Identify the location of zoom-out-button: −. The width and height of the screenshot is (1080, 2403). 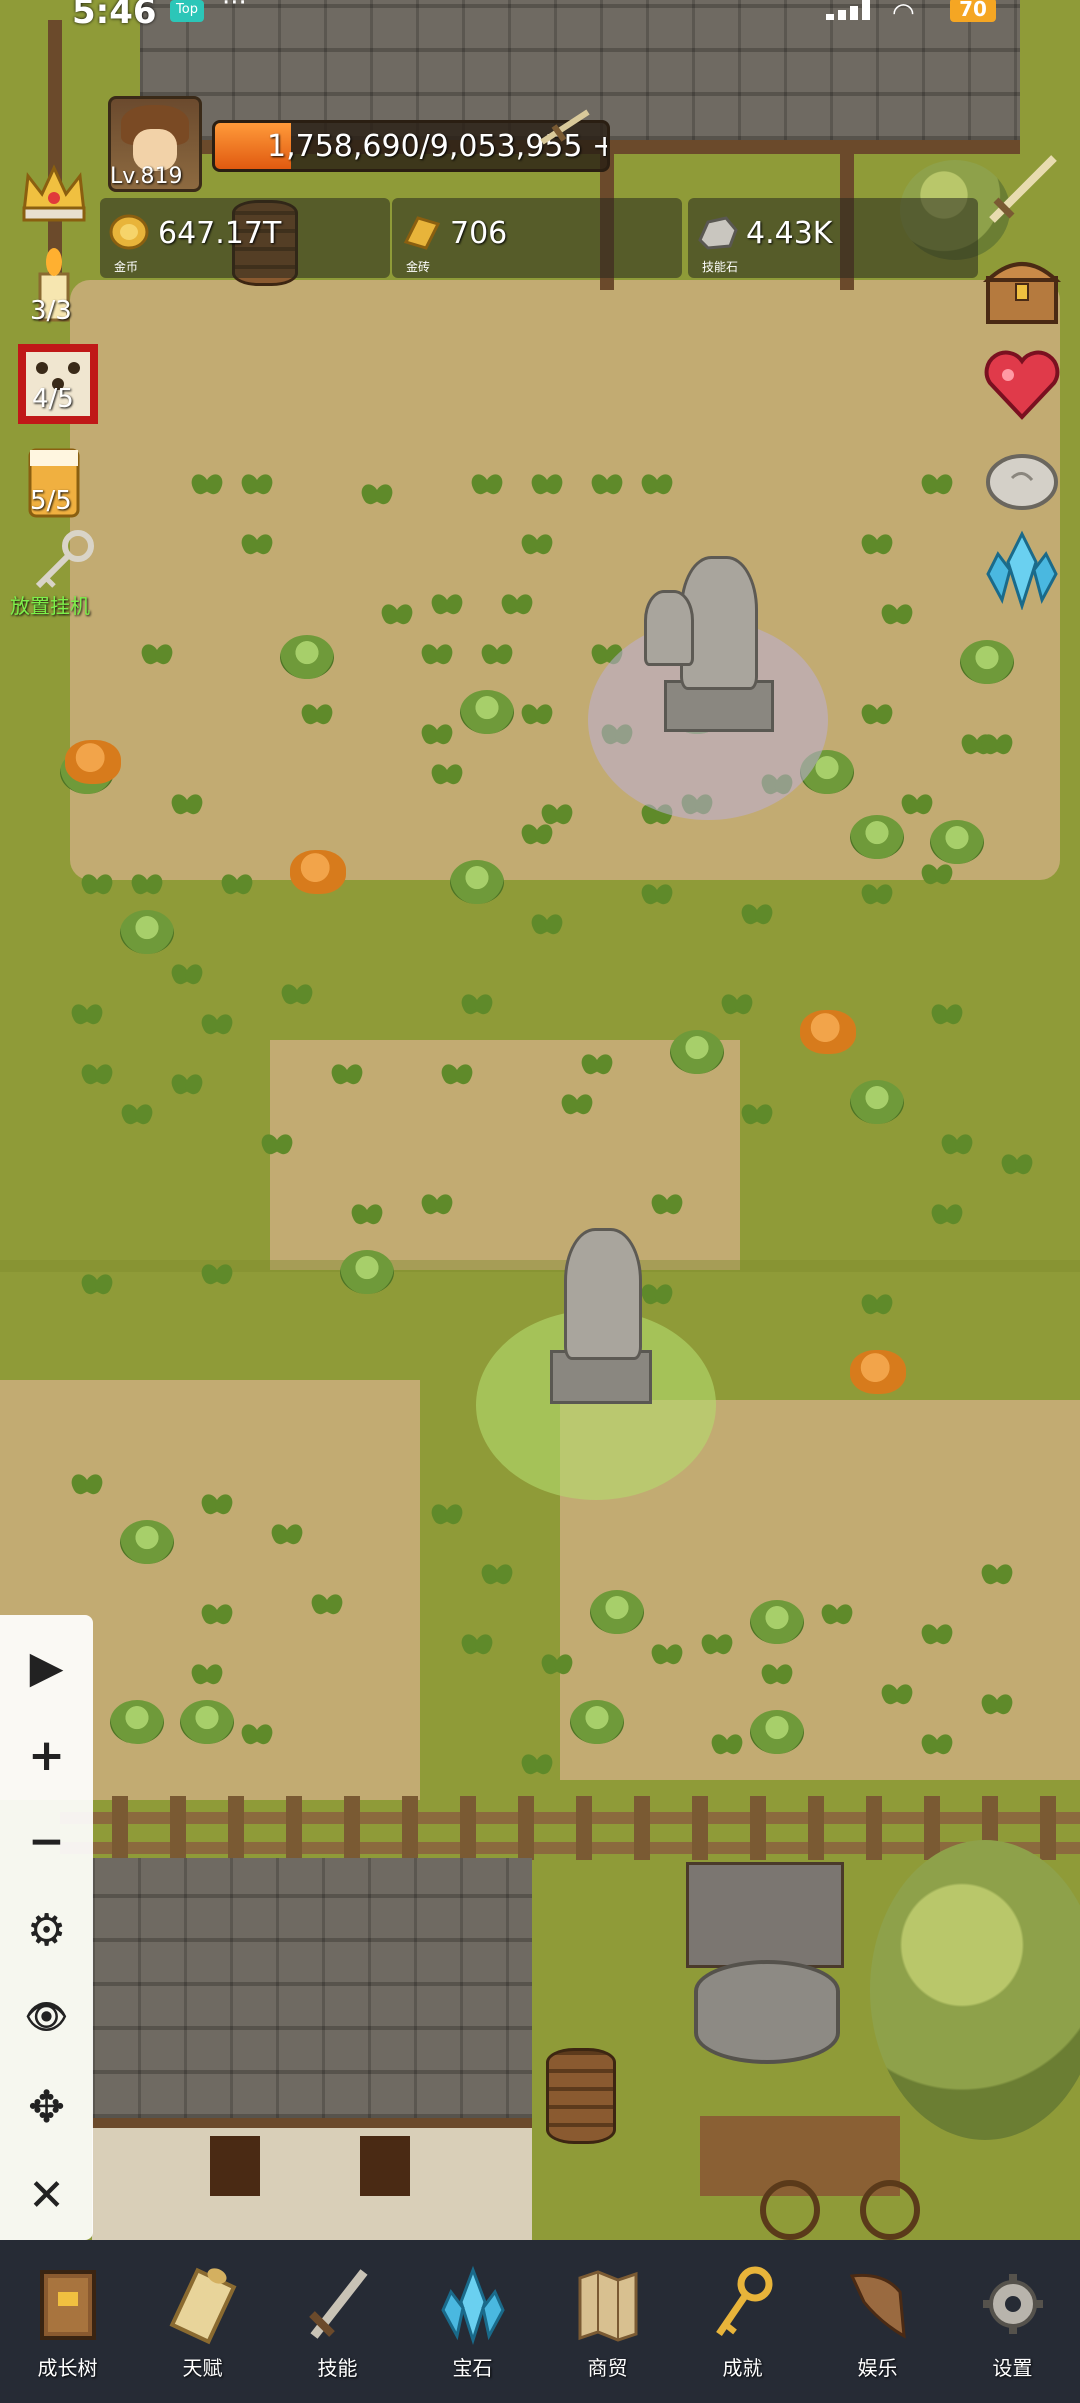
(46, 1841).